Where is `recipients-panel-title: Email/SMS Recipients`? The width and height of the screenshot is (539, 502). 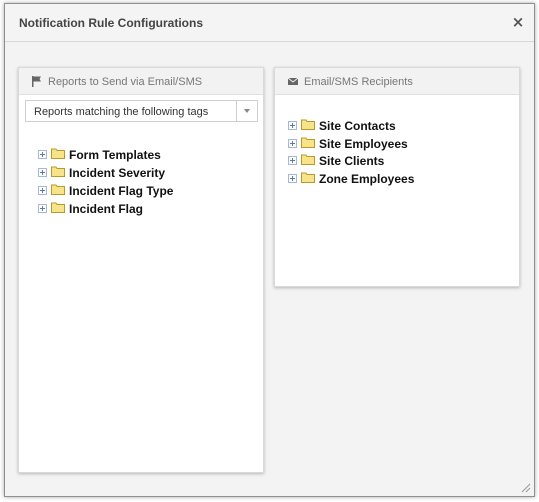 recipients-panel-title: Email/SMS Recipients is located at coordinates (358, 82).